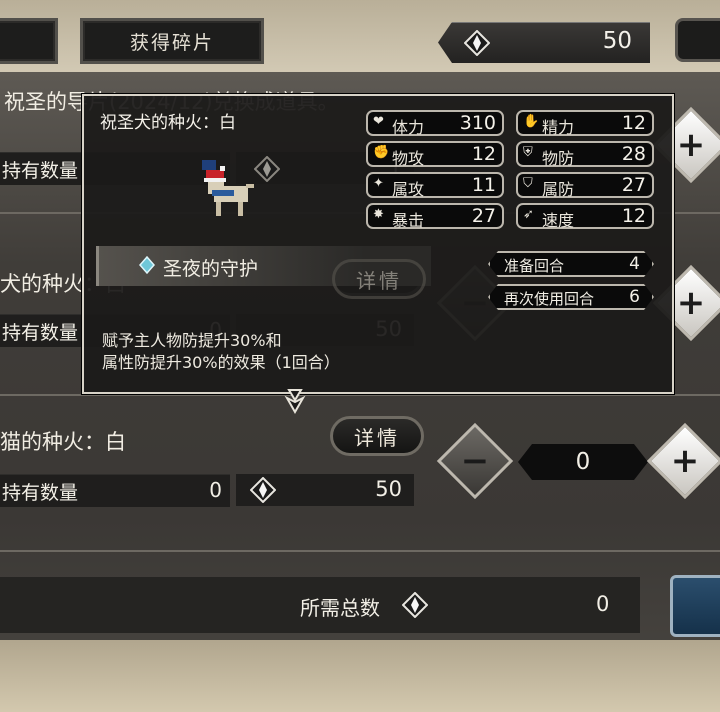 The width and height of the screenshot is (720, 712). Describe the element at coordinates (325, 490) in the screenshot. I see `row-3-cost-bar: 50` at that location.